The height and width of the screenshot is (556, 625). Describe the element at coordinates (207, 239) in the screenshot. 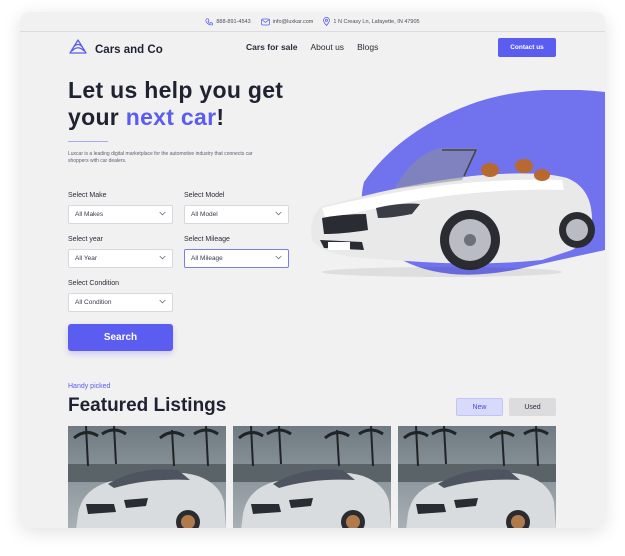

I see `mileage-label: Select Mileage` at that location.